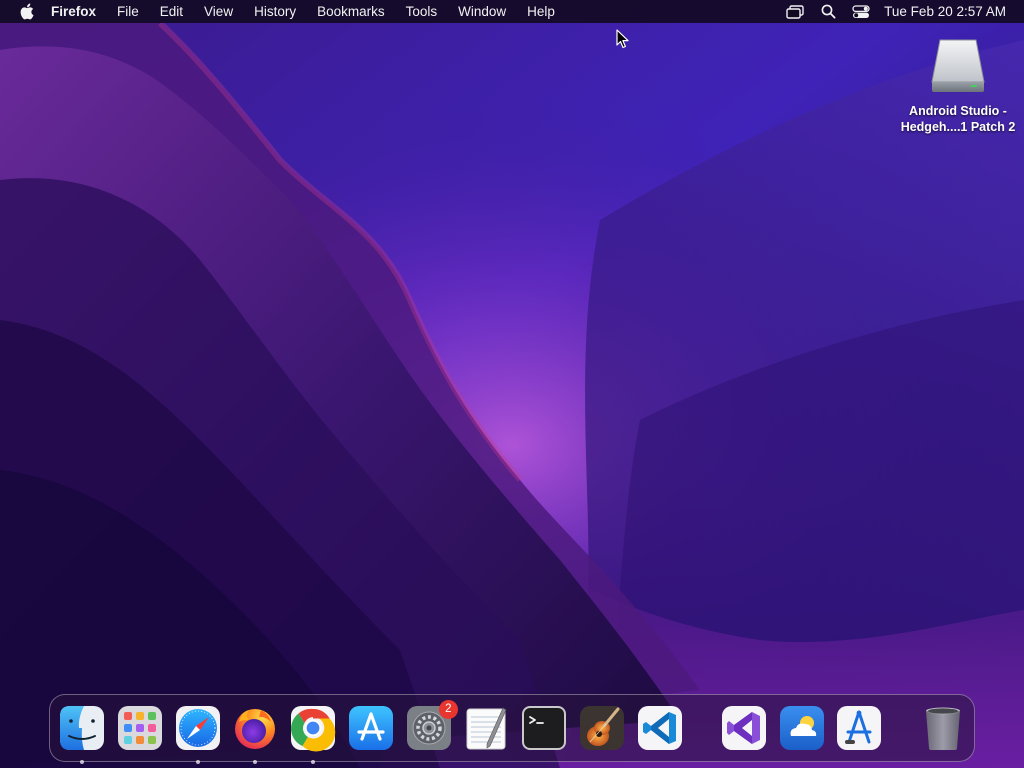 Image resolution: width=1024 pixels, height=768 pixels. Describe the element at coordinates (795, 12) in the screenshot. I see `screen-mirroring-icon` at that location.